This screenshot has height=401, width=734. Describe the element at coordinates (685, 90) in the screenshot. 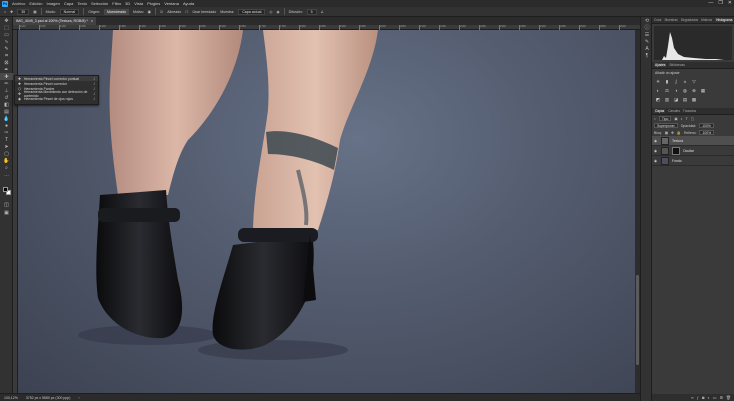

I see `photo-filter-icon: ◍` at that location.